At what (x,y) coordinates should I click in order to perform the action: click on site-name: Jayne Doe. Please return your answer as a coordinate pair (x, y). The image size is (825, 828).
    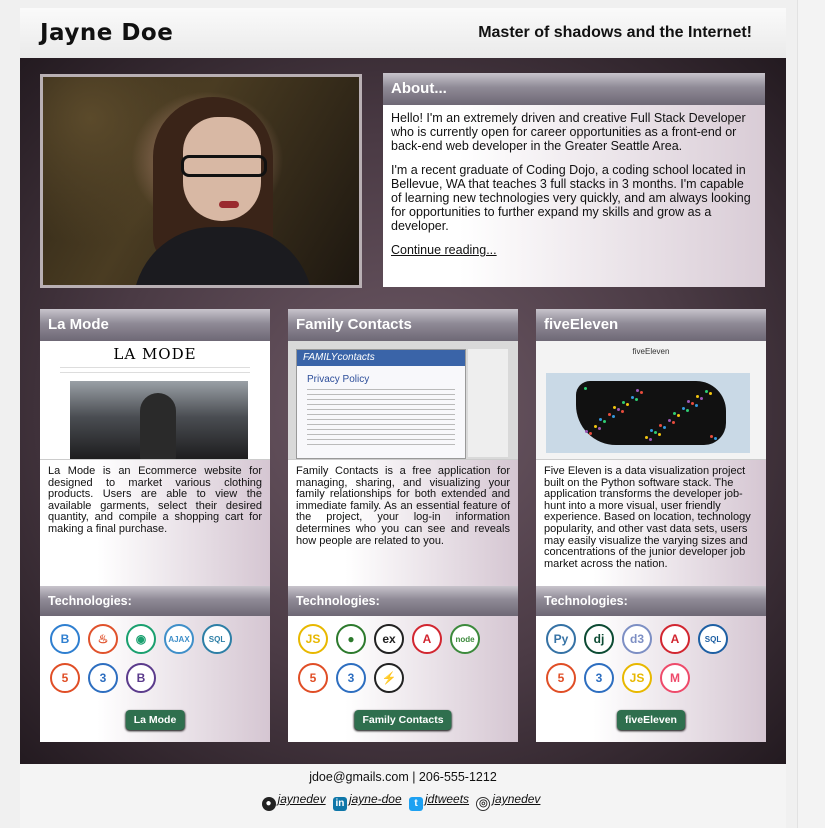
    Looking at the image, I should click on (106, 33).